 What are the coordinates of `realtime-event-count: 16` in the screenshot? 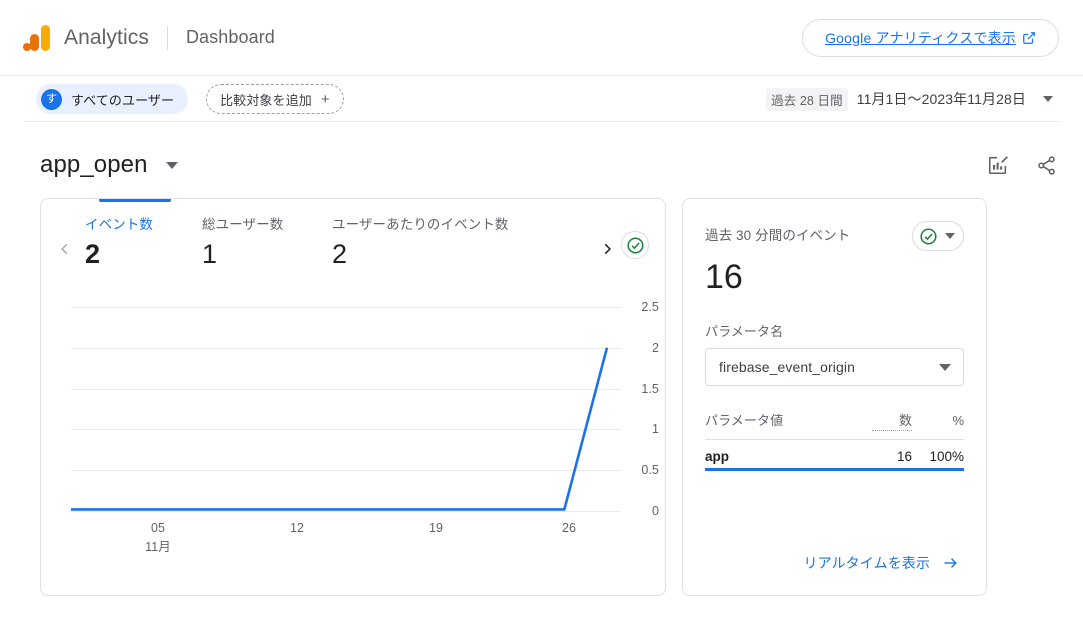 It's located at (724, 277).